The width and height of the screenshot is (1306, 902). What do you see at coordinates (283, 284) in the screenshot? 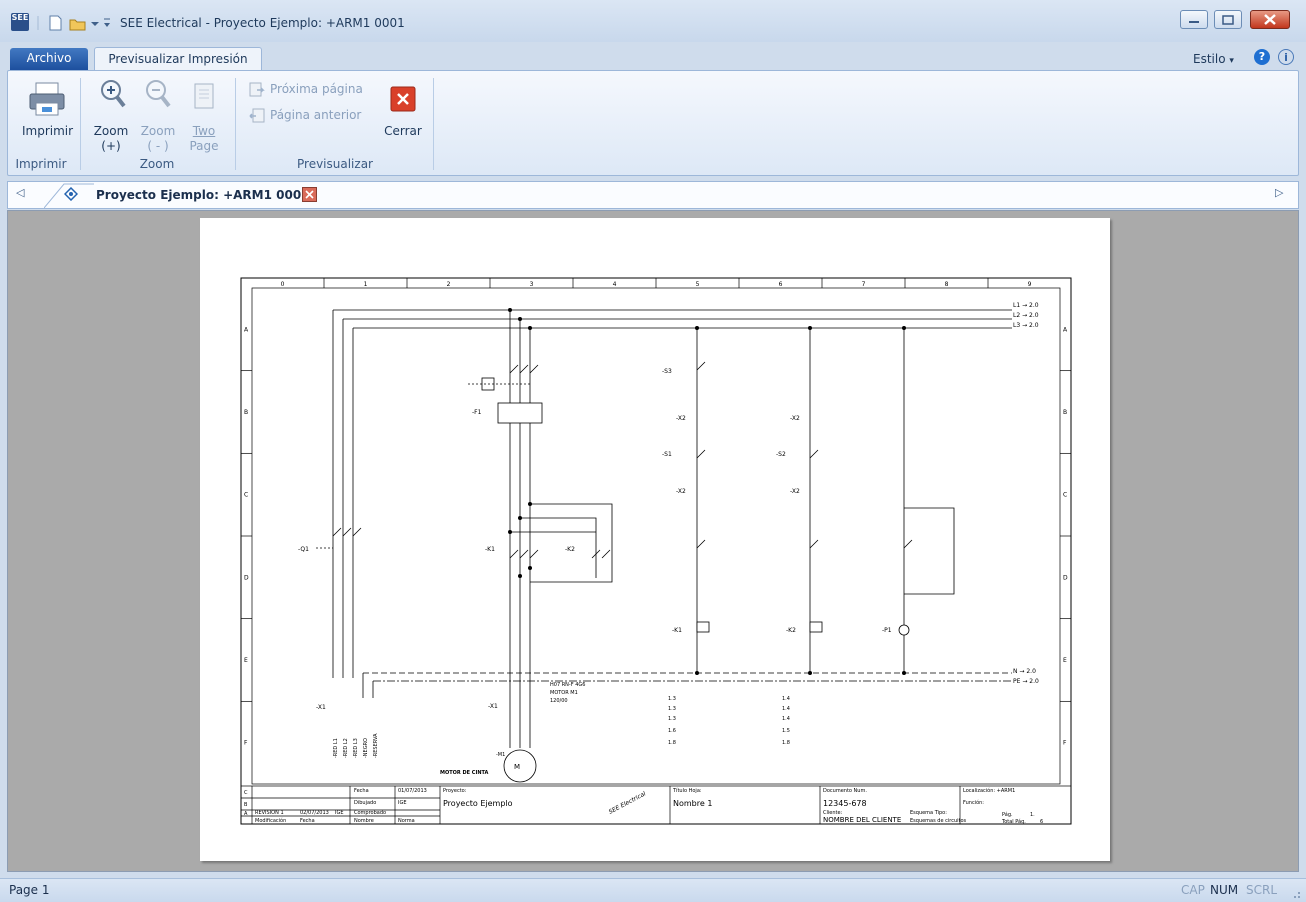
I see `column-number: 0` at bounding box center [283, 284].